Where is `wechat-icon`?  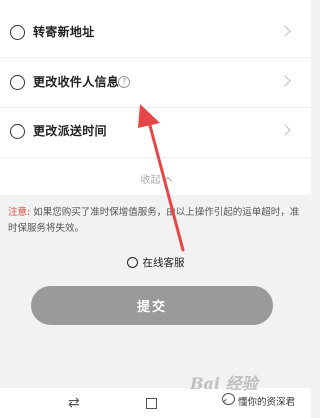 wechat-icon is located at coordinates (228, 399).